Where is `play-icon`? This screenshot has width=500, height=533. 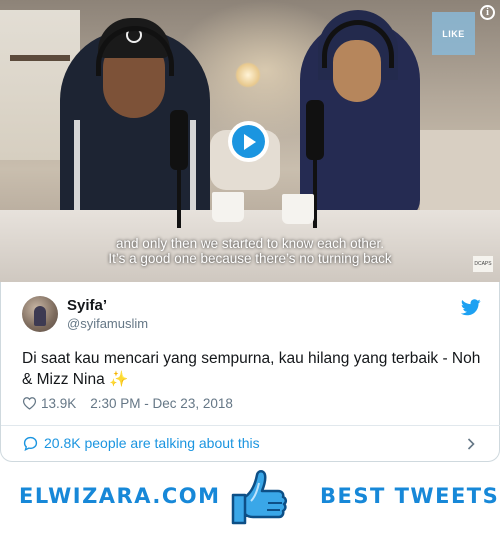 play-icon is located at coordinates (248, 141).